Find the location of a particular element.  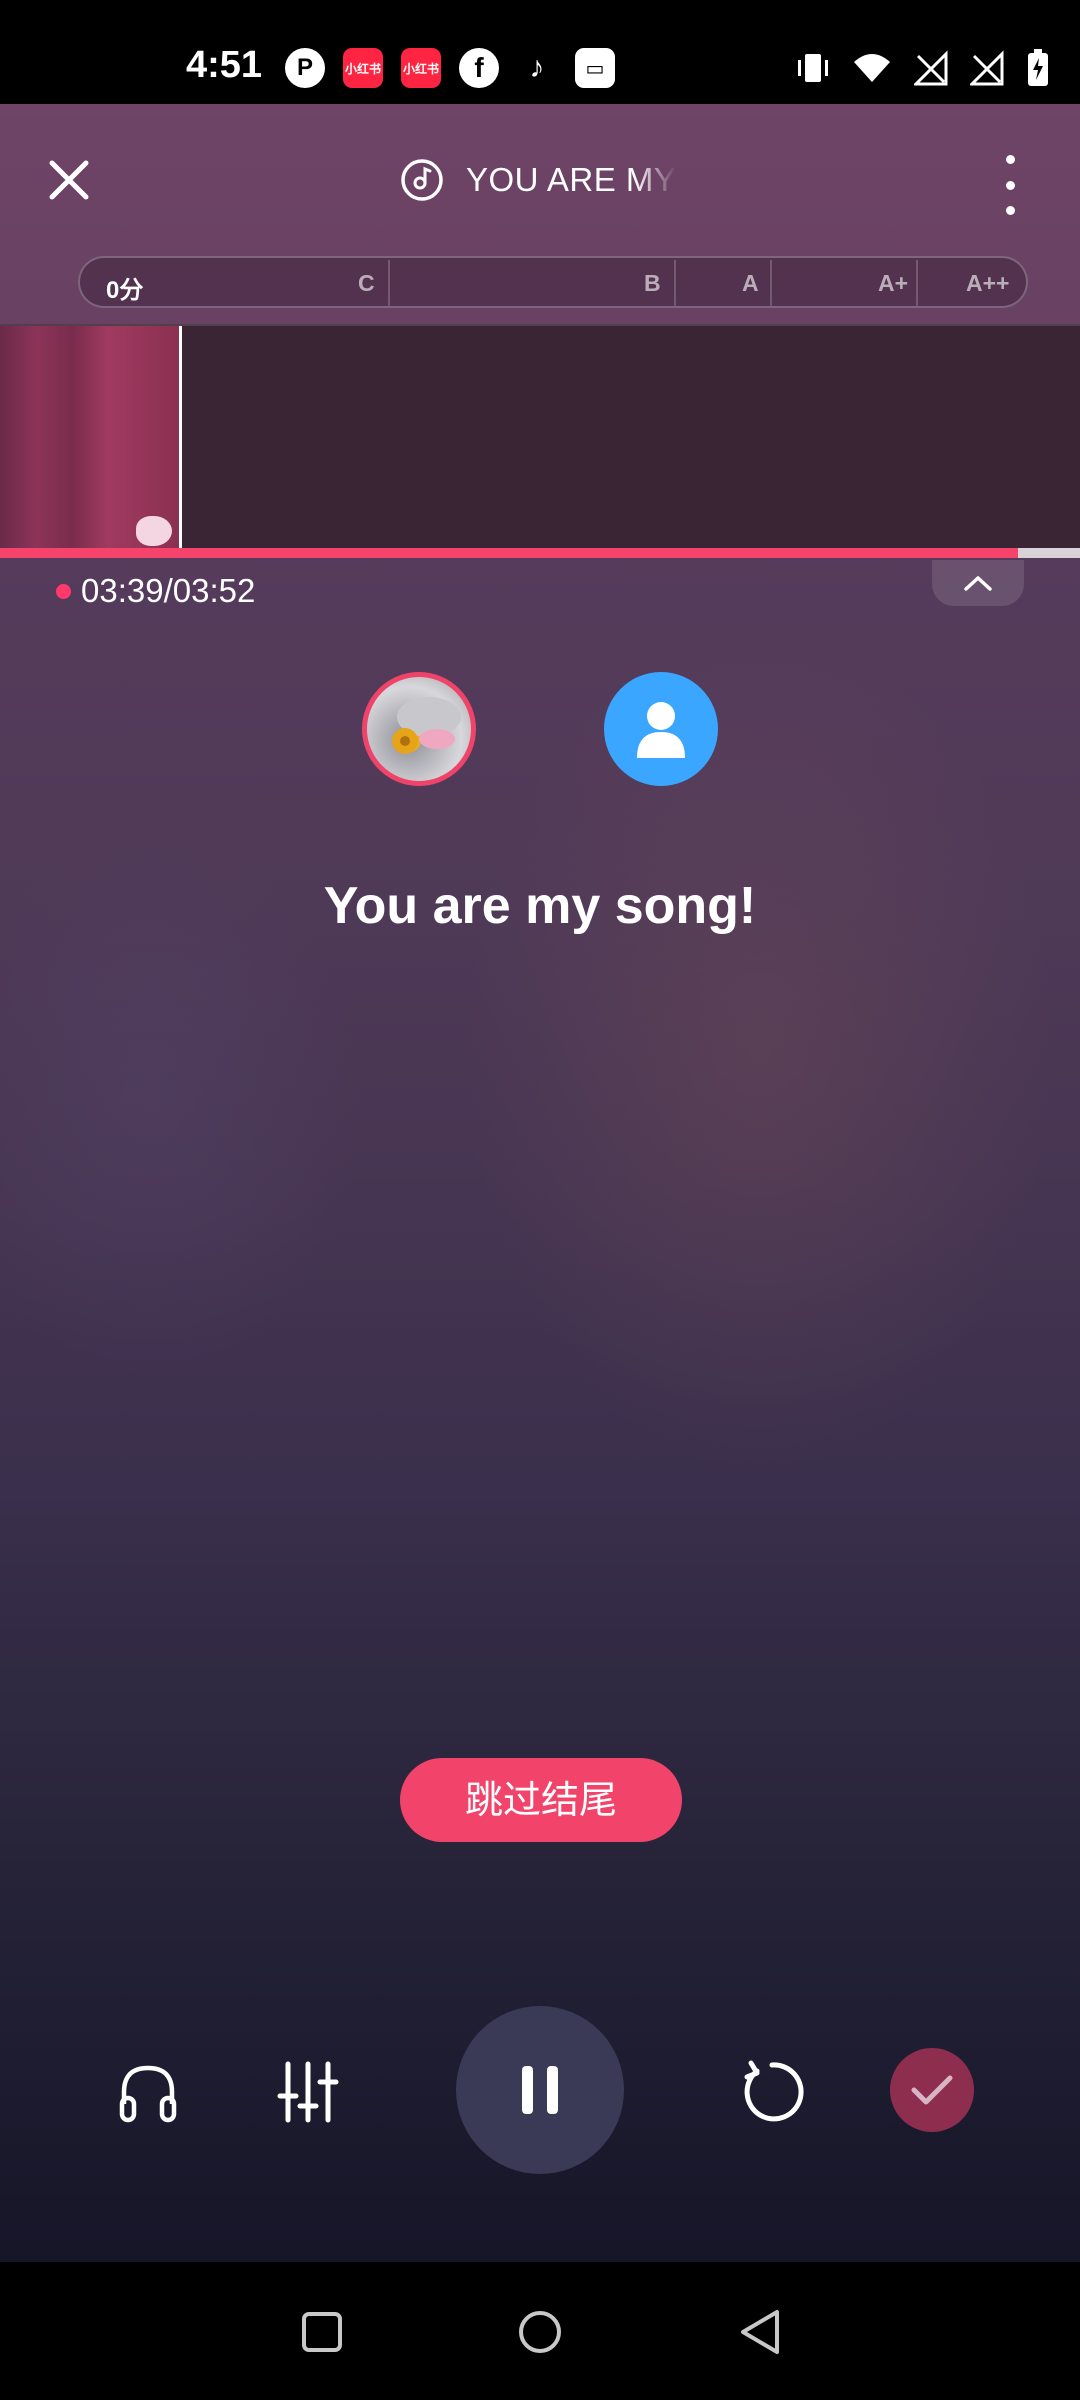

pitch-indicator is located at coordinates (154, 531).